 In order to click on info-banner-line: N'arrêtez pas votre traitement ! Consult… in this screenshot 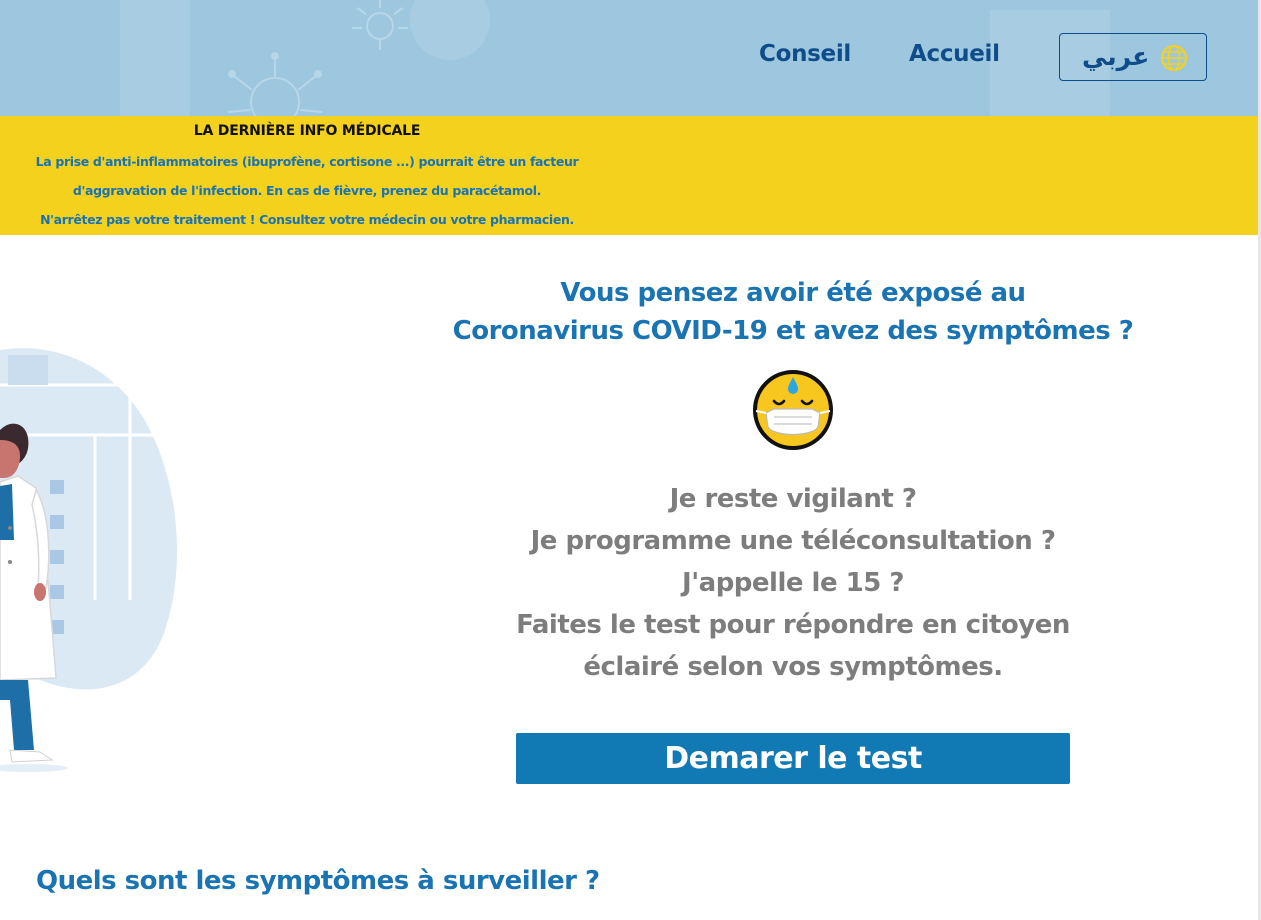, I will do `click(307, 219)`.